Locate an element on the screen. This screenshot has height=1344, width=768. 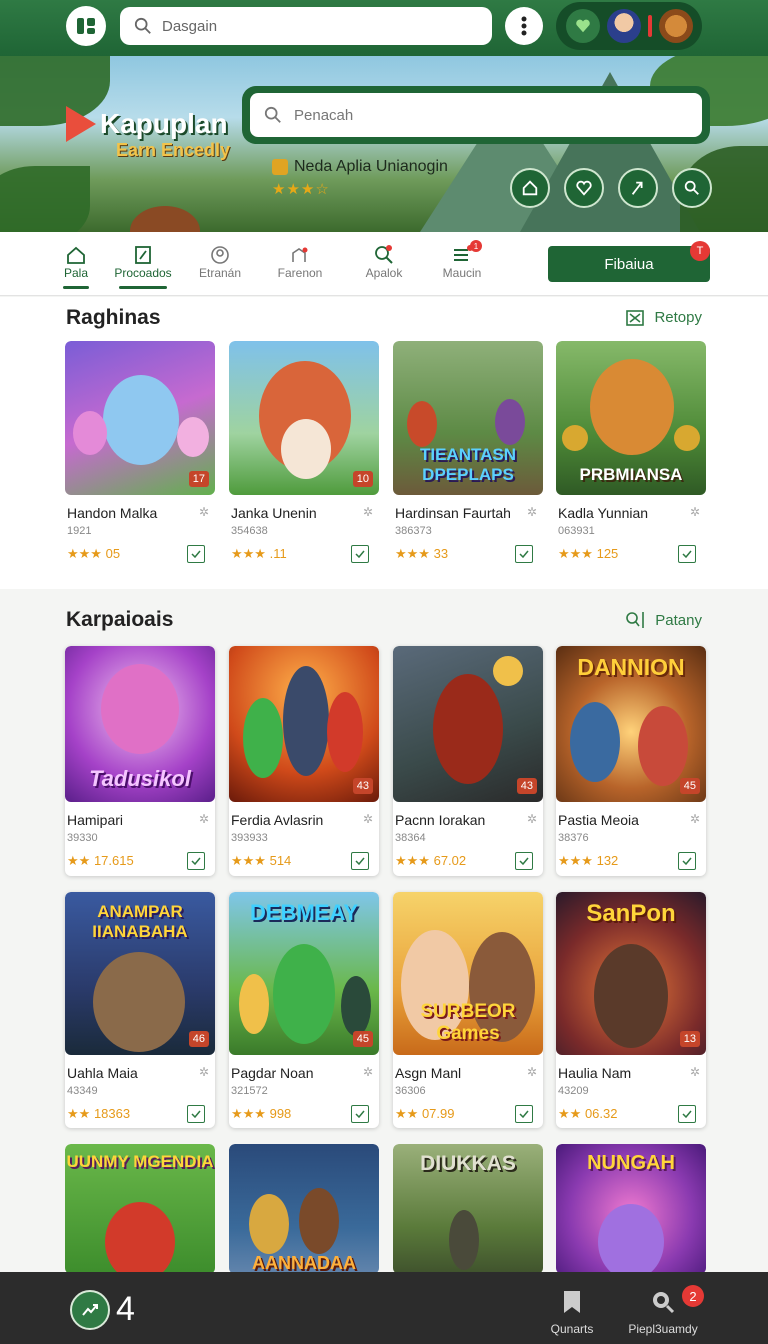
featured-app-rating: ★★★☆ is located at coordinates (301, 189).